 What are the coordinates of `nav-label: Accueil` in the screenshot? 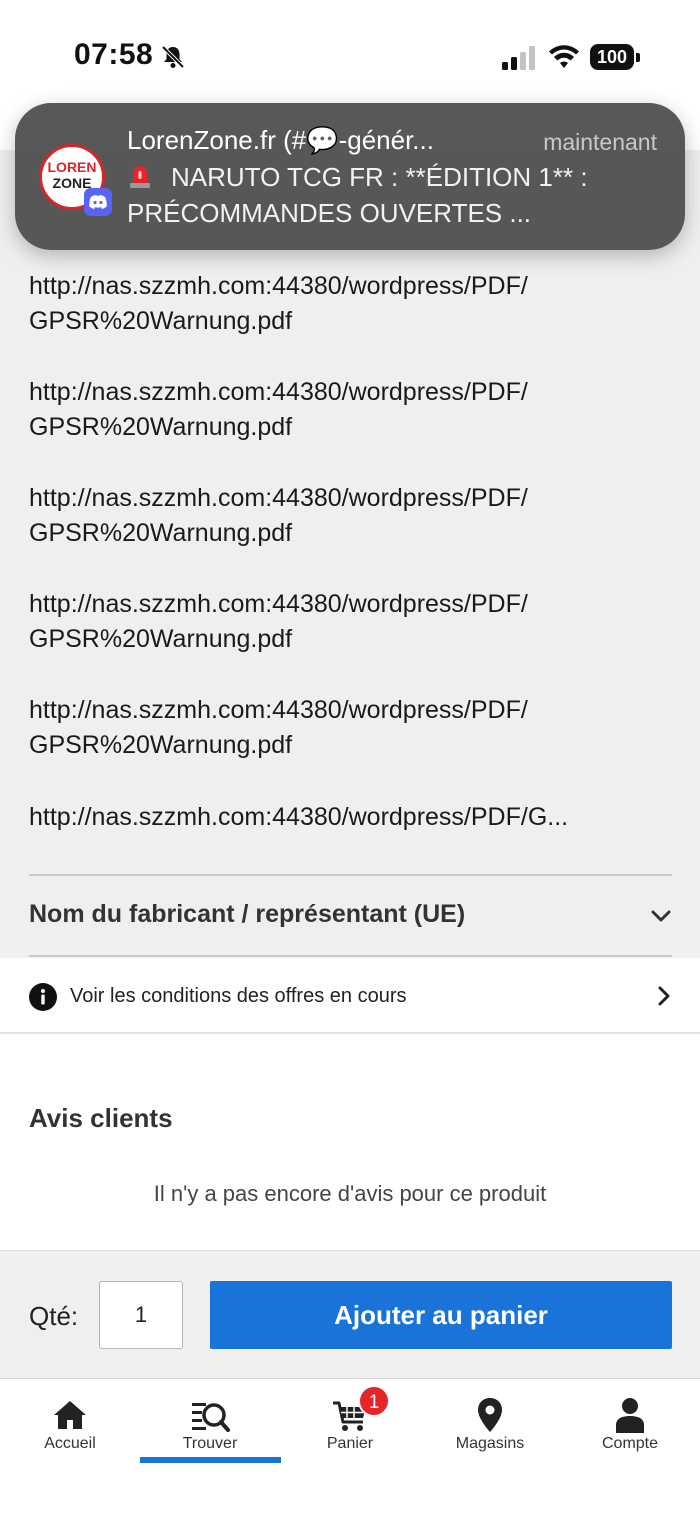 It's located at (70, 1443).